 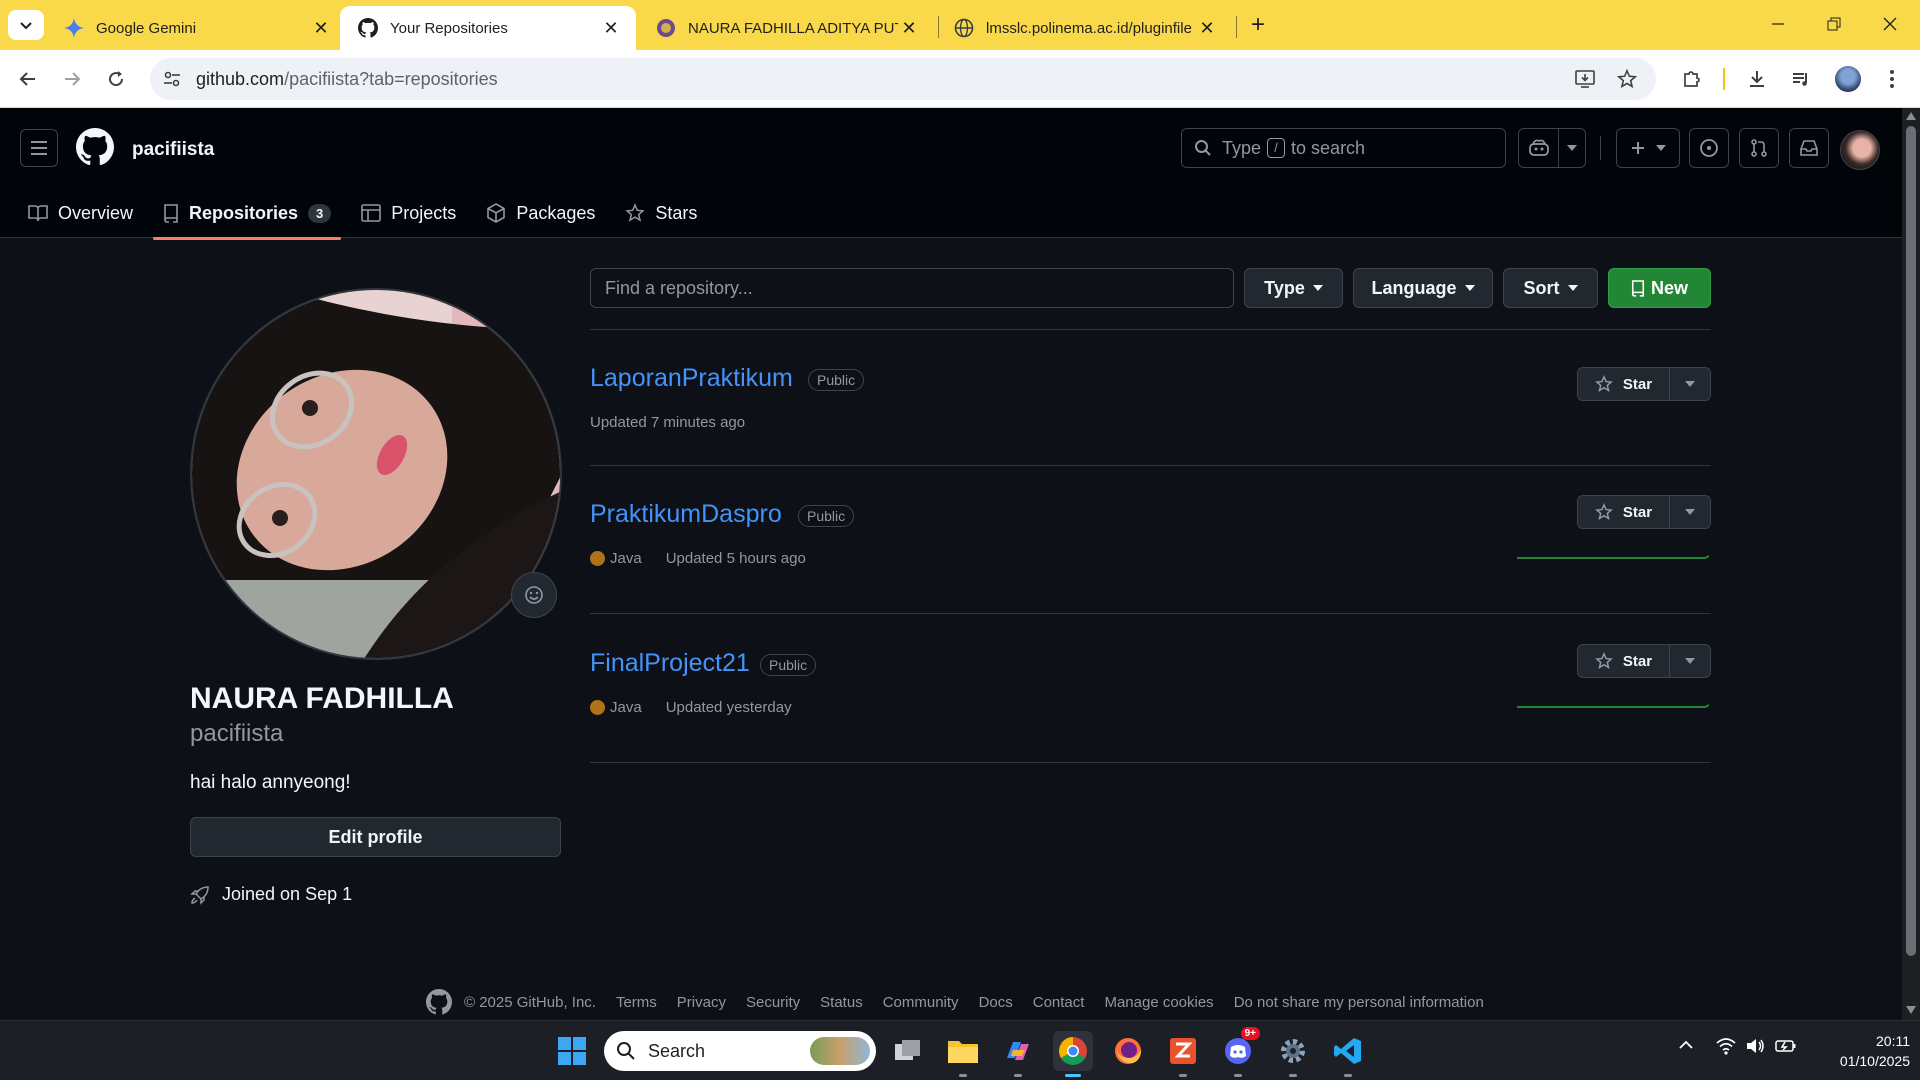 What do you see at coordinates (773, 1002) in the screenshot?
I see `footer-link-security: Security` at bounding box center [773, 1002].